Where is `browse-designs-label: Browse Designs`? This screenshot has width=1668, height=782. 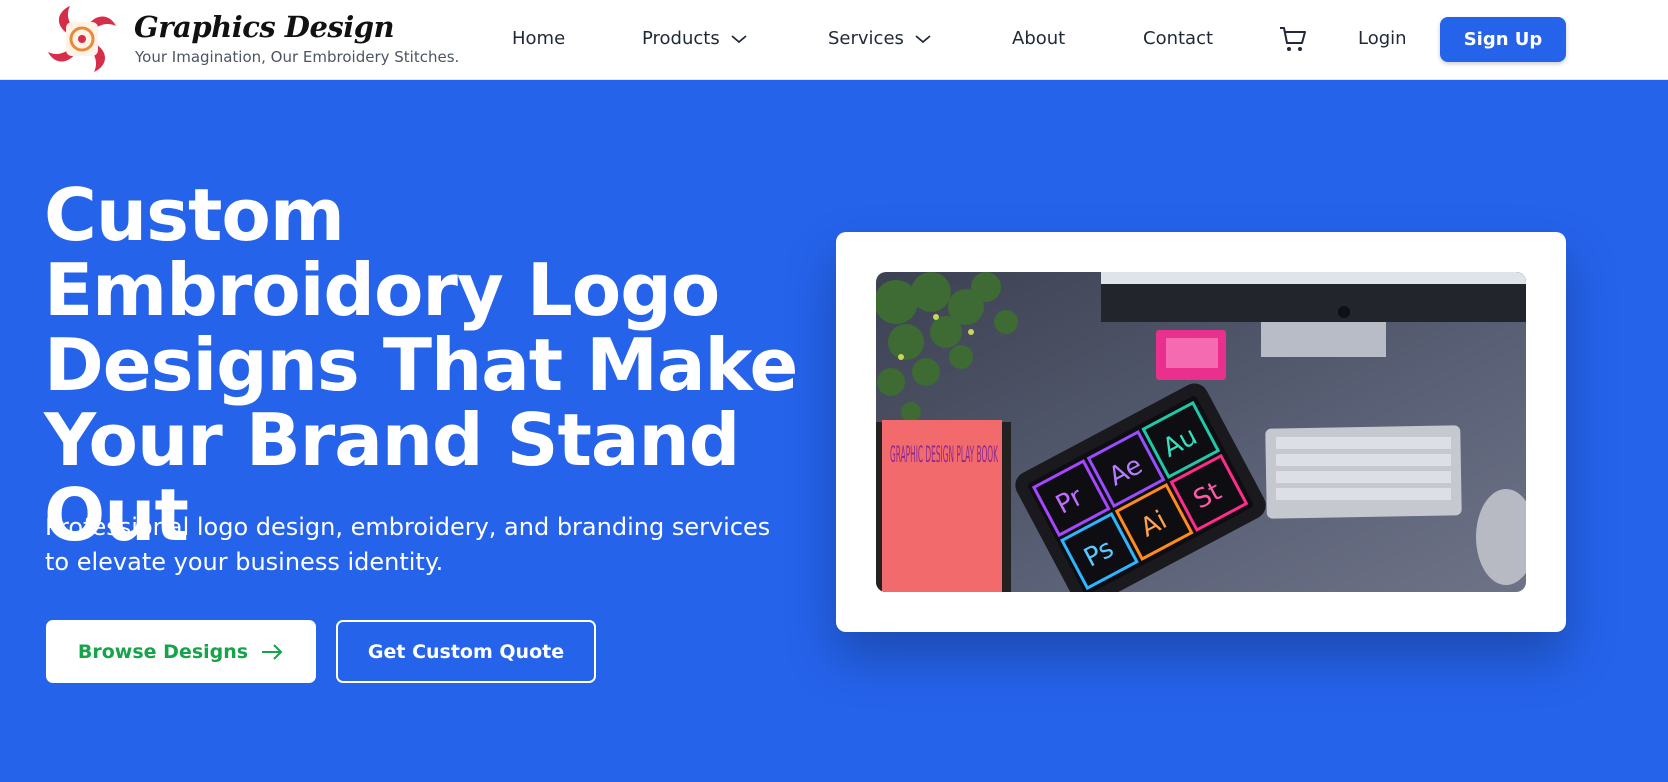 browse-designs-label: Browse Designs is located at coordinates (163, 651).